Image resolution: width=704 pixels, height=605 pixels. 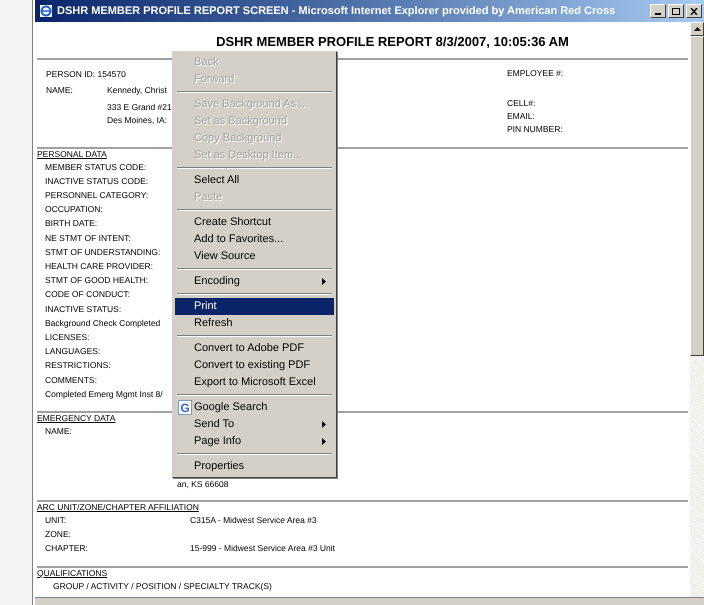 I want to click on field-value: 15-999 - Midwest Service Area #3 Unit, so click(x=263, y=549).